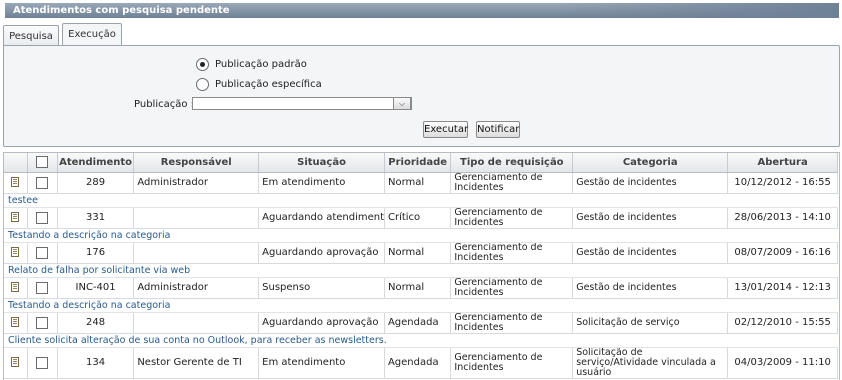  What do you see at coordinates (321, 218) in the screenshot?
I see `cell-situacao: Aguardando atendimento` at bounding box center [321, 218].